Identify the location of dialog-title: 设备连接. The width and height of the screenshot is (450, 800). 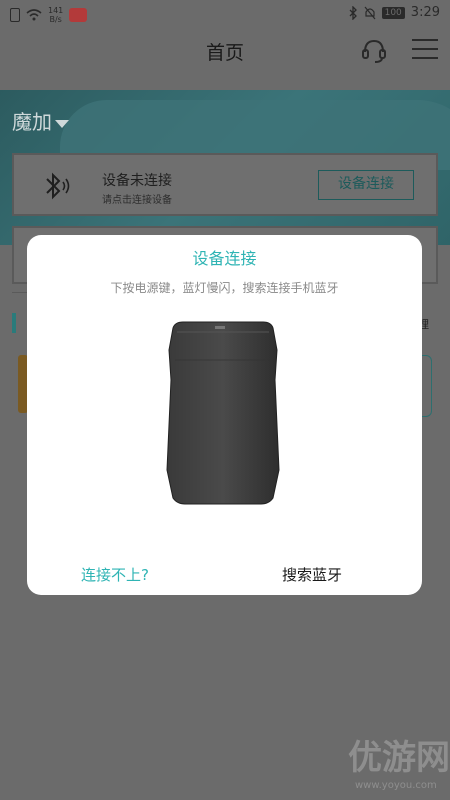
(224, 258).